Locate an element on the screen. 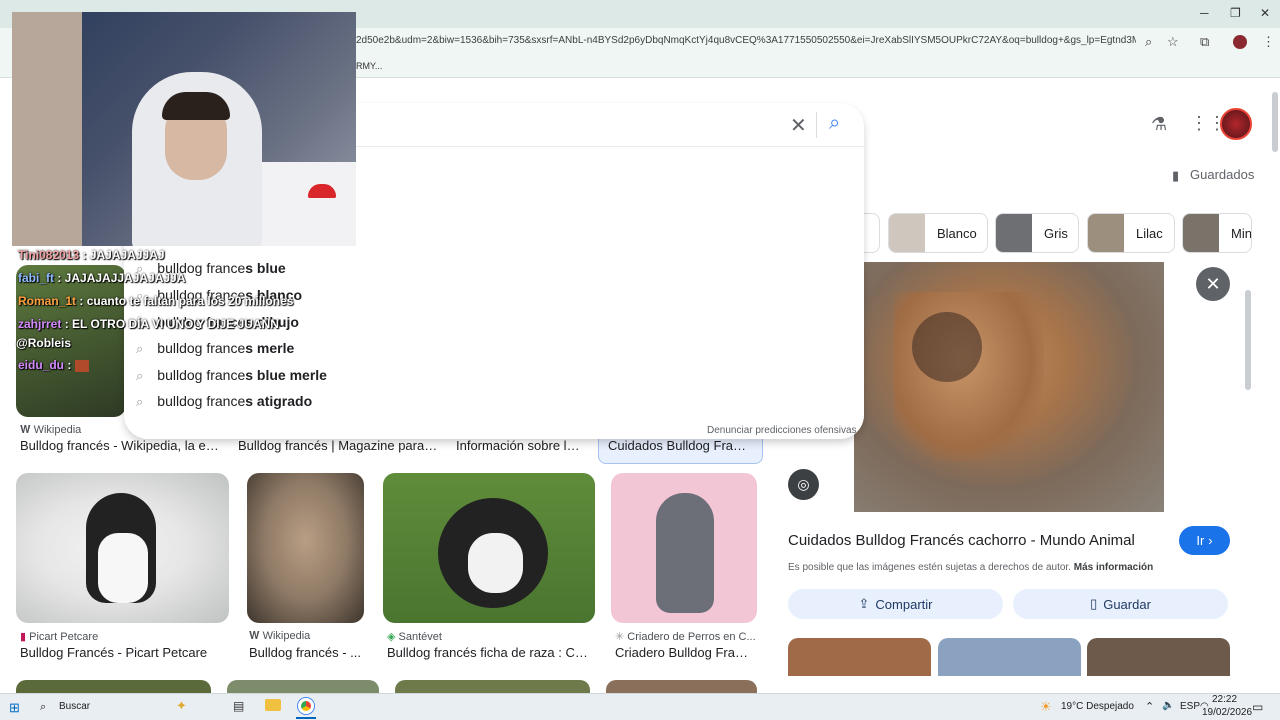 The width and height of the screenshot is (1280, 720). chat-text: : EL OTRO DÍA VI UNO Y DIJE JUANN is located at coordinates (171, 324).